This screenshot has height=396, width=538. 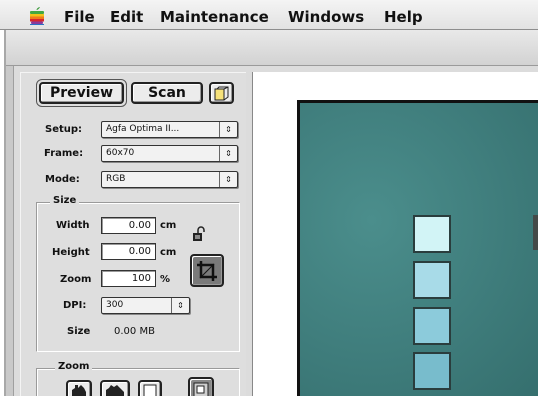 What do you see at coordinates (76, 279) in the screenshot?
I see `zoom-label: Zoom` at bounding box center [76, 279].